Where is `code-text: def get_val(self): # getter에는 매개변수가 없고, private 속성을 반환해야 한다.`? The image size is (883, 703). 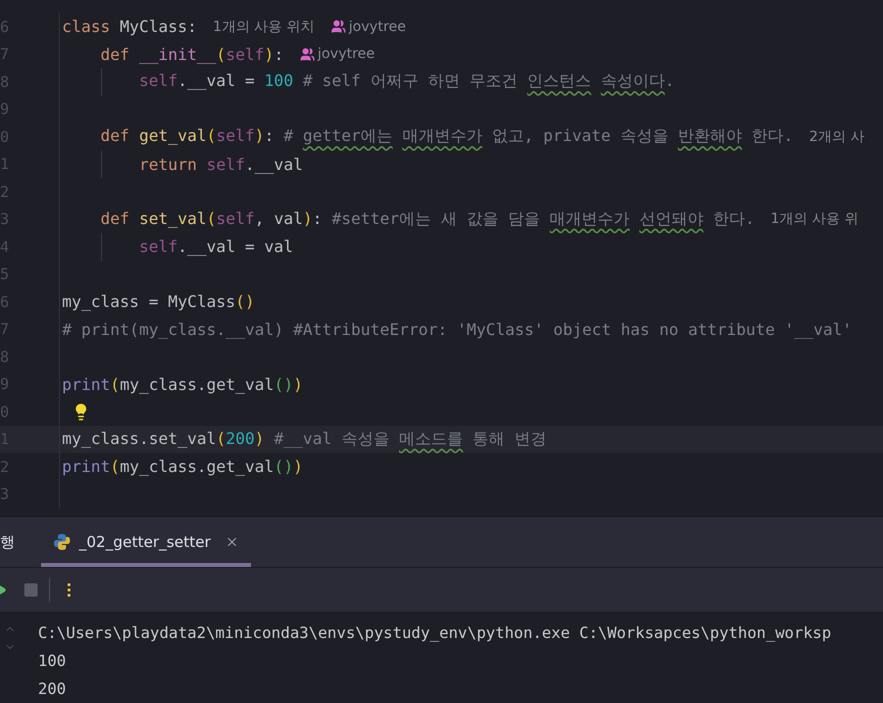 code-text: def get_val(self): # getter에는 매개변수가 없고, private 속성을 반환해야 한다. is located at coordinates (447, 137).